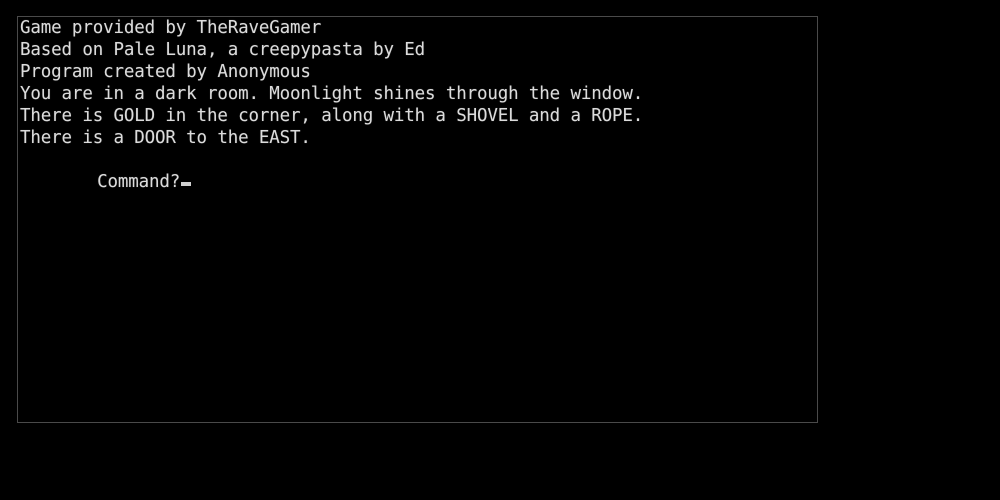 This screenshot has height=500, width=1000. Describe the element at coordinates (418, 170) in the screenshot. I see `command-prompt-line: Command?` at that location.